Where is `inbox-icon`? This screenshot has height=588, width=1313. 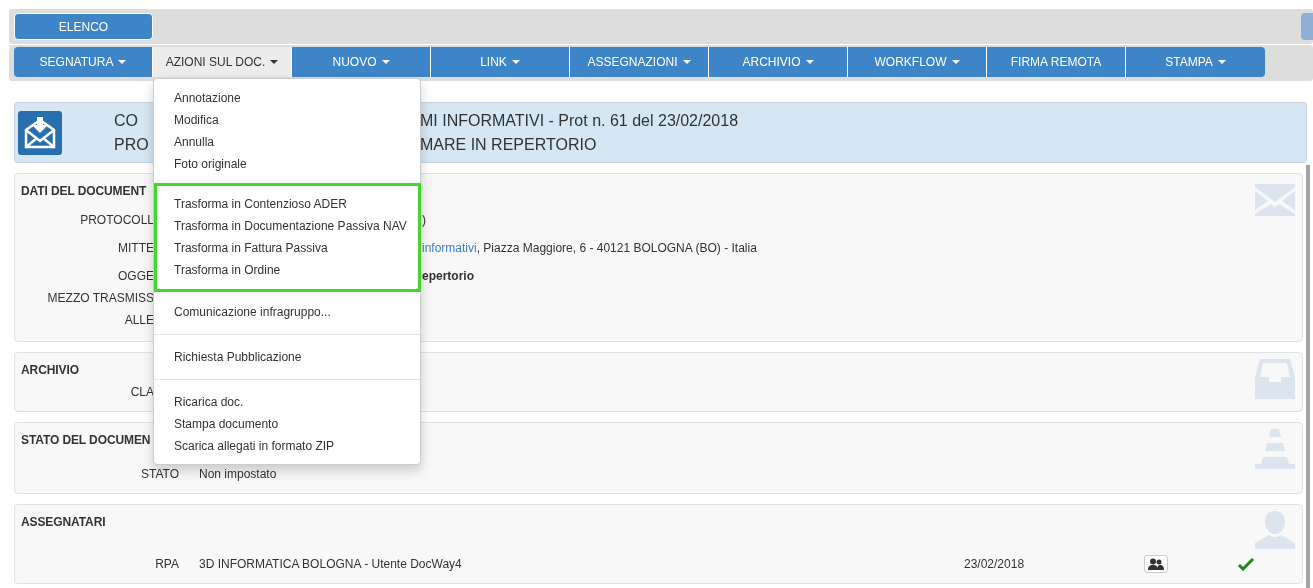 inbox-icon is located at coordinates (1275, 379).